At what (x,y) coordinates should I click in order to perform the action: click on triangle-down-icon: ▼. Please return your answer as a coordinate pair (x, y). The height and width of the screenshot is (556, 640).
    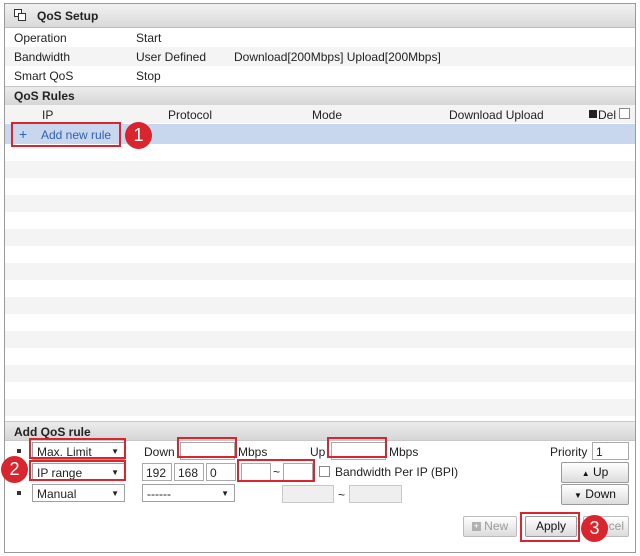
    Looking at the image, I should click on (578, 495).